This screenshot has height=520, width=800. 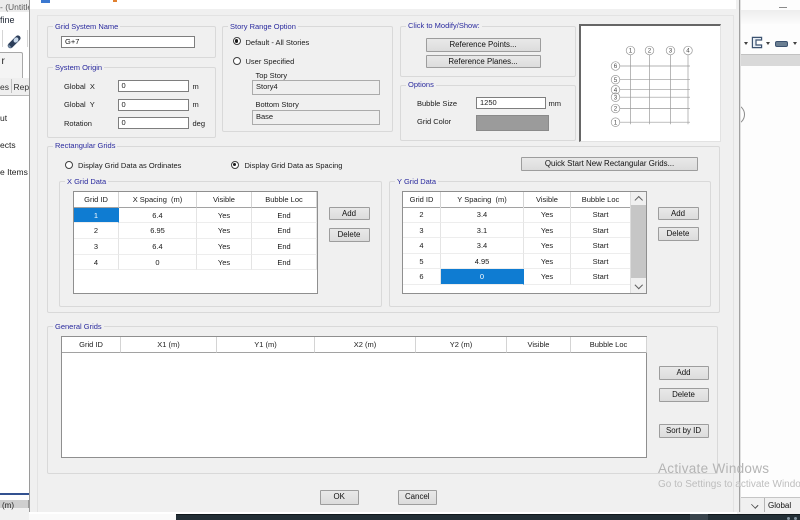 What do you see at coordinates (615, 66) in the screenshot?
I see `svg-text: 6` at bounding box center [615, 66].